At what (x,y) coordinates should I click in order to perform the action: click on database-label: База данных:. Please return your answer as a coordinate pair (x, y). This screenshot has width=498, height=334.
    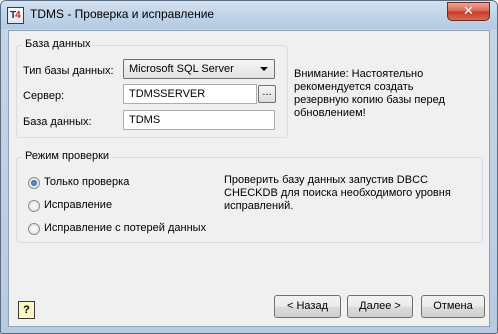
    Looking at the image, I should click on (57, 122).